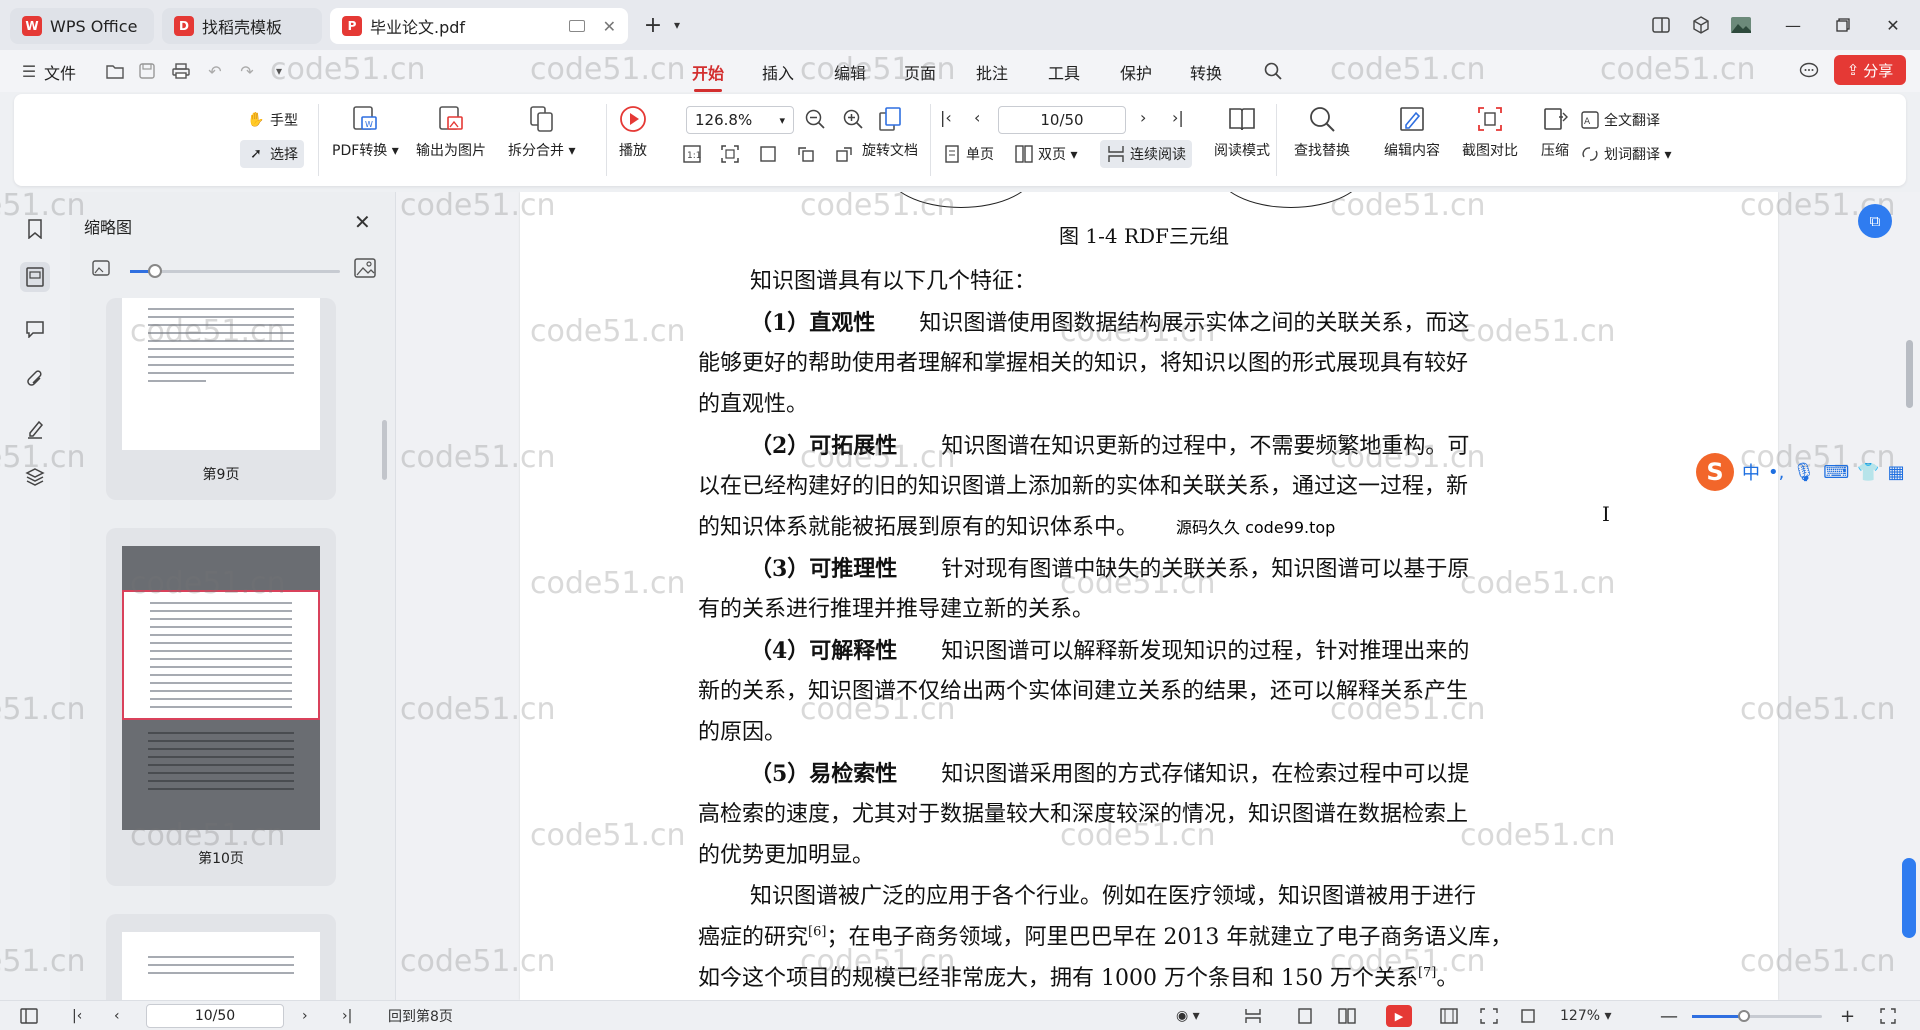 This screenshot has width=1920, height=1030. I want to click on pdf-convert-button: W PDF转换 ▾, so click(365, 132).